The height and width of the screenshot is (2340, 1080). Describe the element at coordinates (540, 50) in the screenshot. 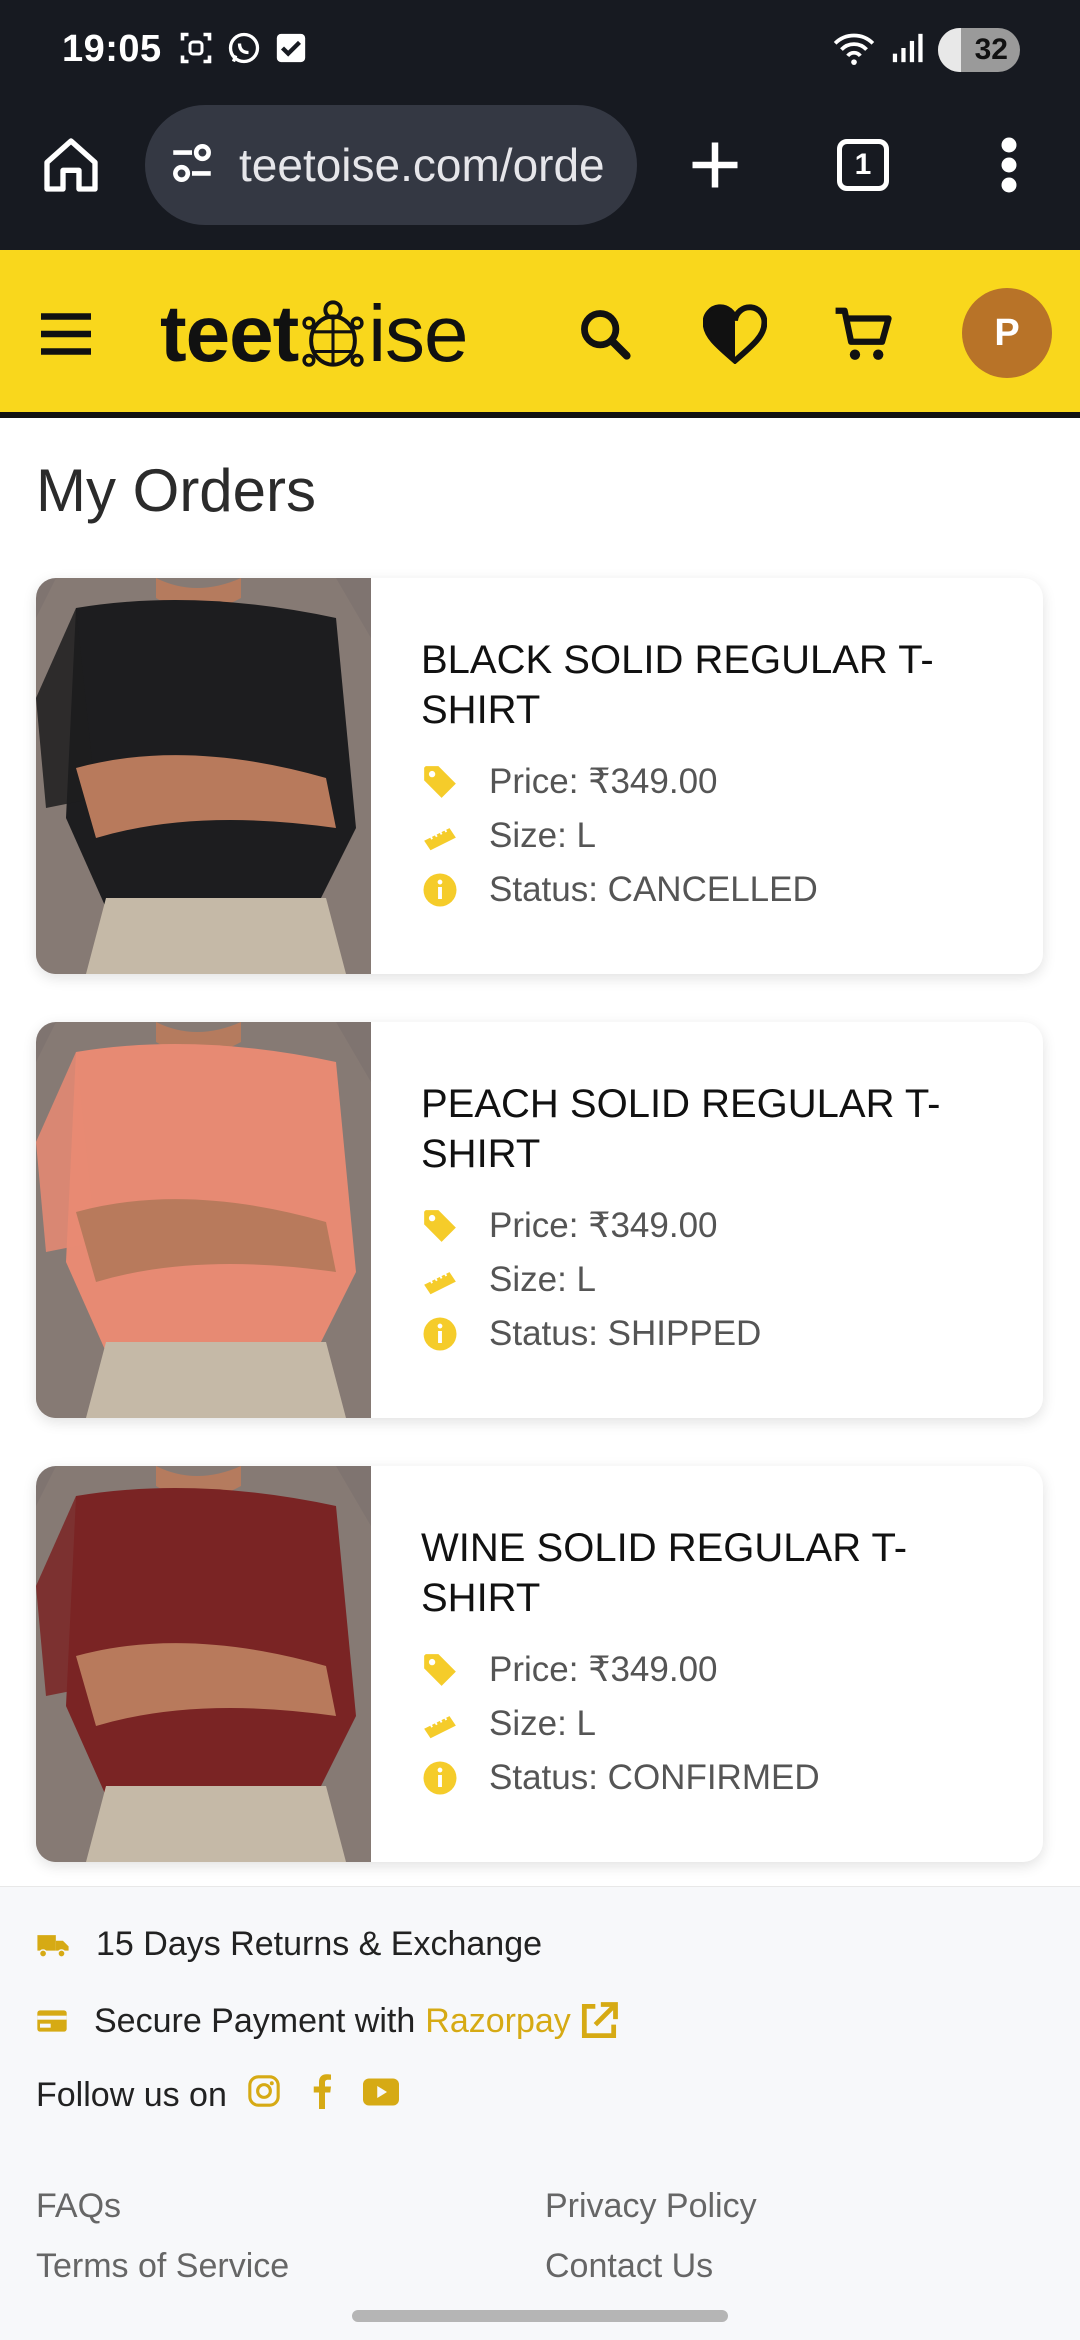

I see `status-bar: 19:05 32` at that location.